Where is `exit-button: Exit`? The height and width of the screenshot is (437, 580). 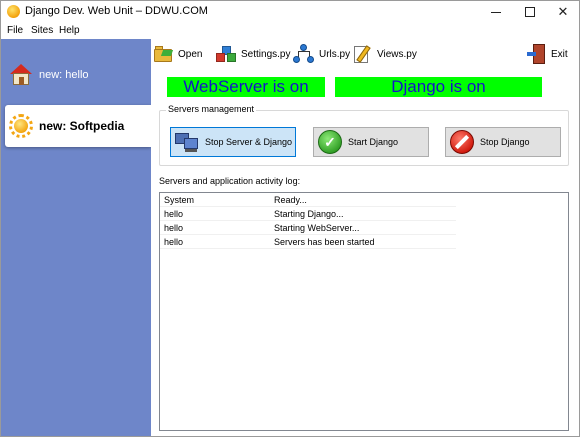
exit-button: Exit is located at coordinates (547, 54).